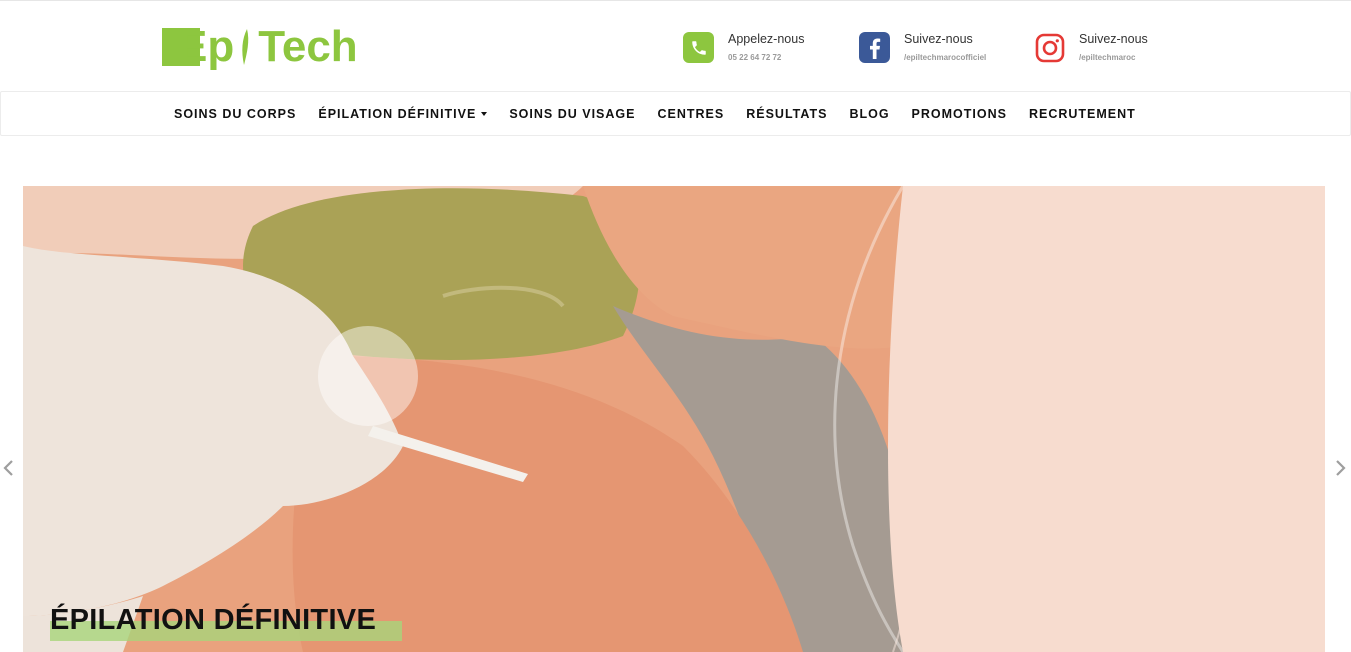 Image resolution: width=1351 pixels, height=652 pixels. Describe the element at coordinates (1340, 468) in the screenshot. I see `slider-next-arrow-icon` at that location.